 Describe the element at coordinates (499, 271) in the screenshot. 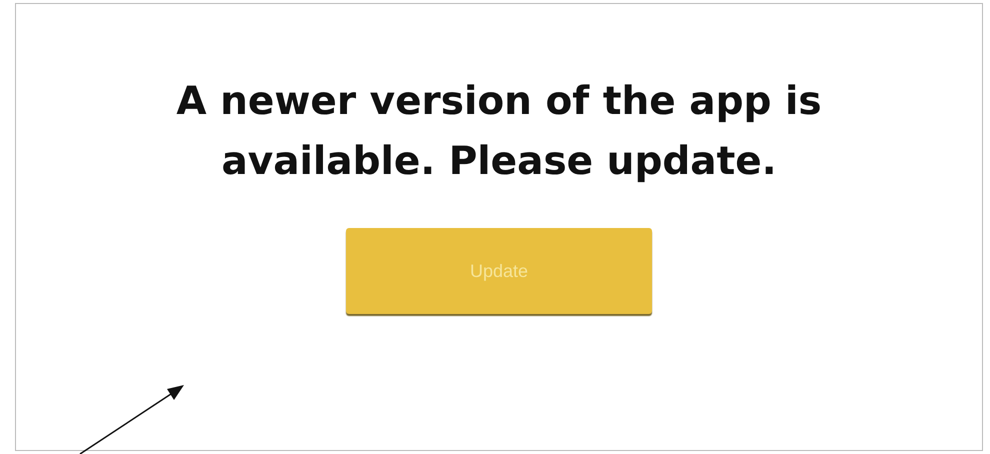

I see `update-button: Update` at that location.